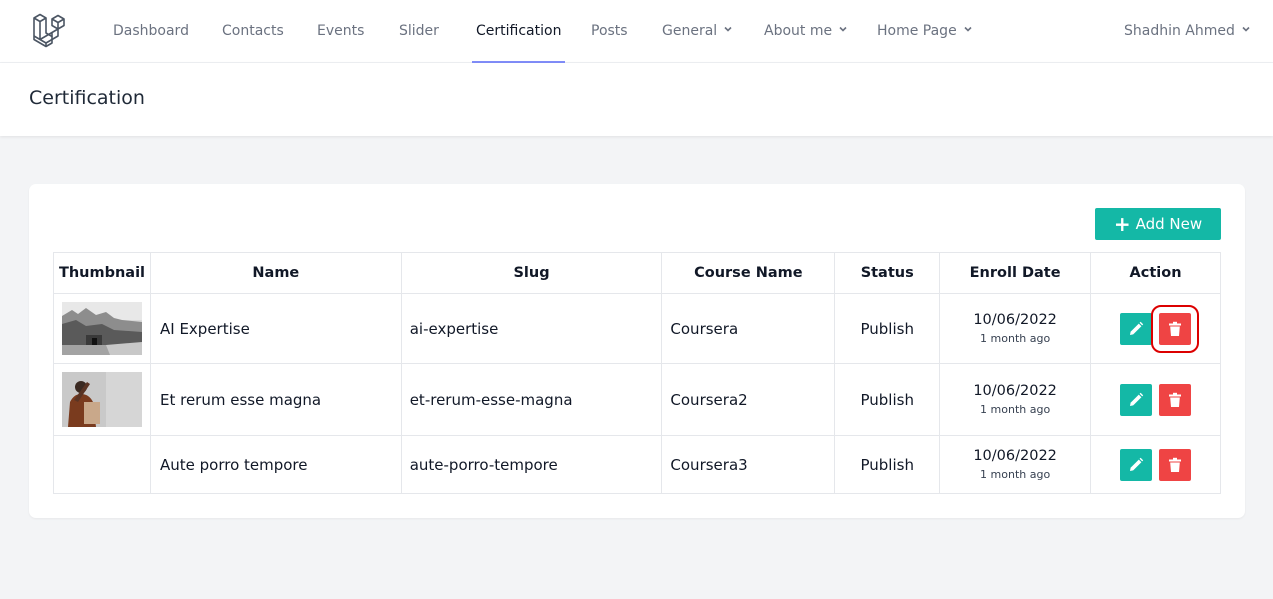  What do you see at coordinates (51, 30) in the screenshot?
I see `laravel-logo-icon` at bounding box center [51, 30].